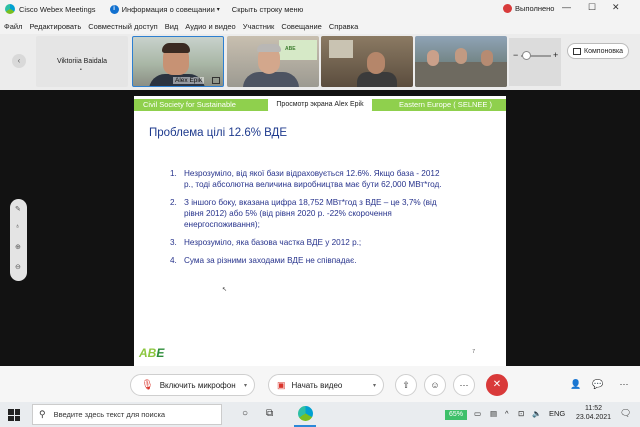  Describe the element at coordinates (172, 26) in the screenshot. I see `menu-view: Вид` at that location.